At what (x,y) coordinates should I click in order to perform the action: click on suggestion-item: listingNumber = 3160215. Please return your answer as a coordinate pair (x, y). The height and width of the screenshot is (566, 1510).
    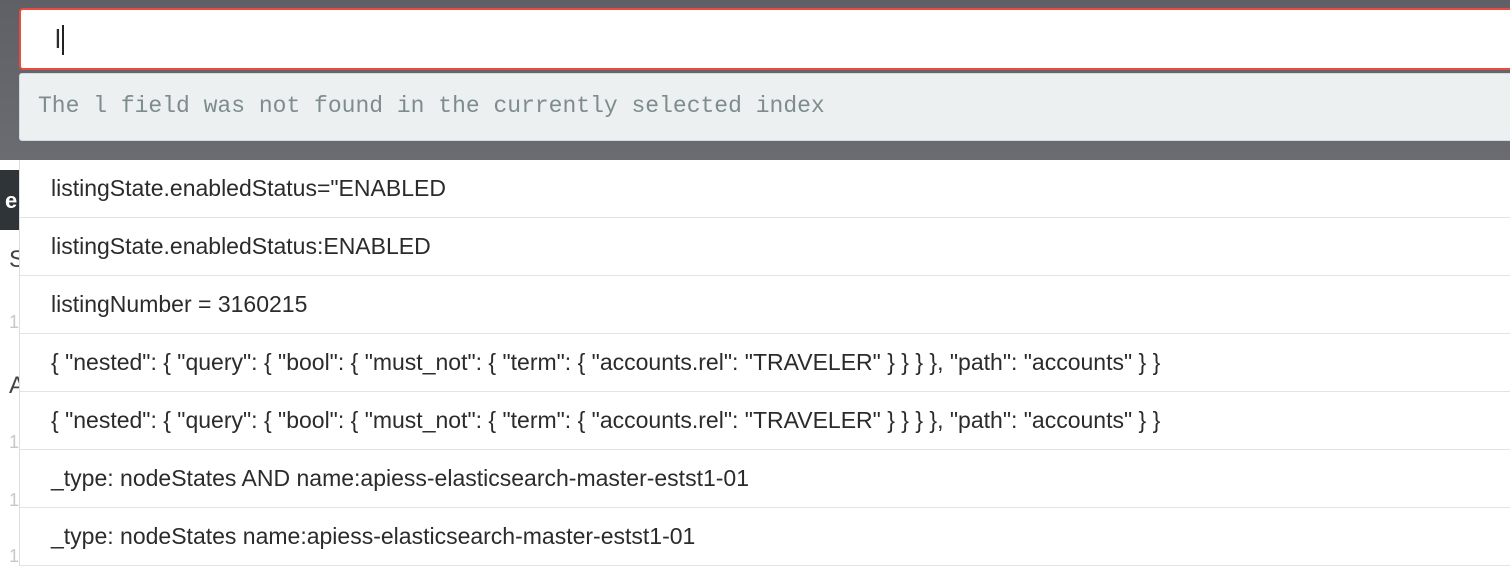
    Looking at the image, I should click on (765, 305).